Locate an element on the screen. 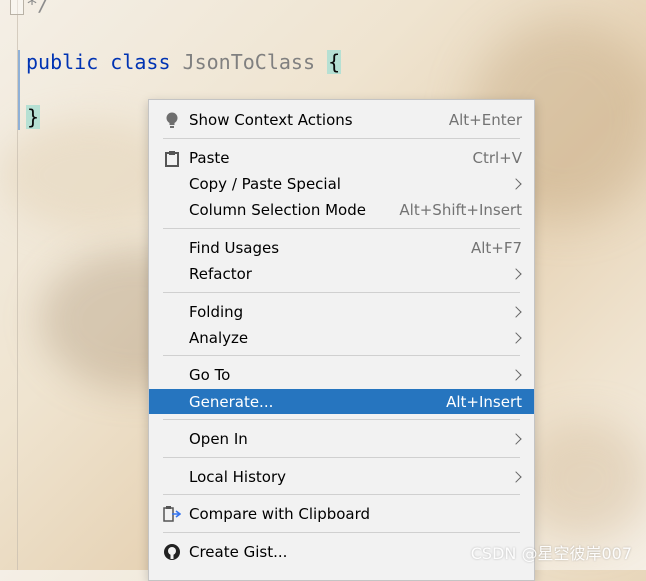 The width and height of the screenshot is (646, 581). menu-item-label: Refactor is located at coordinates (220, 274).